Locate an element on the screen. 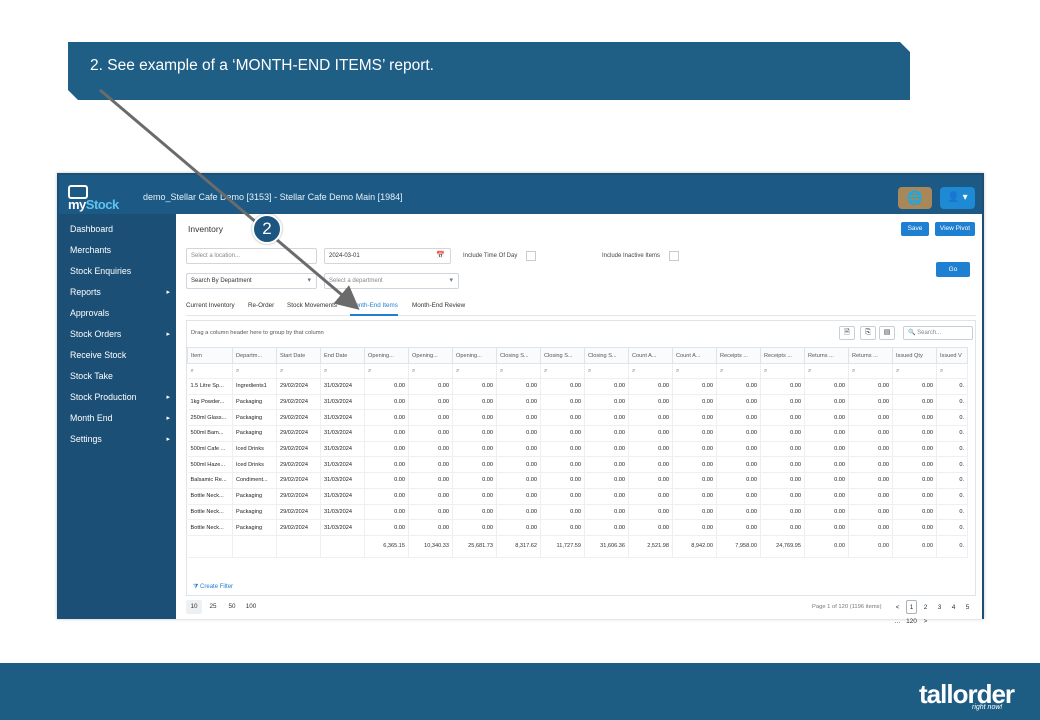 The height and width of the screenshot is (720, 1040). tallorder-tagline: right now! is located at coordinates (987, 707).